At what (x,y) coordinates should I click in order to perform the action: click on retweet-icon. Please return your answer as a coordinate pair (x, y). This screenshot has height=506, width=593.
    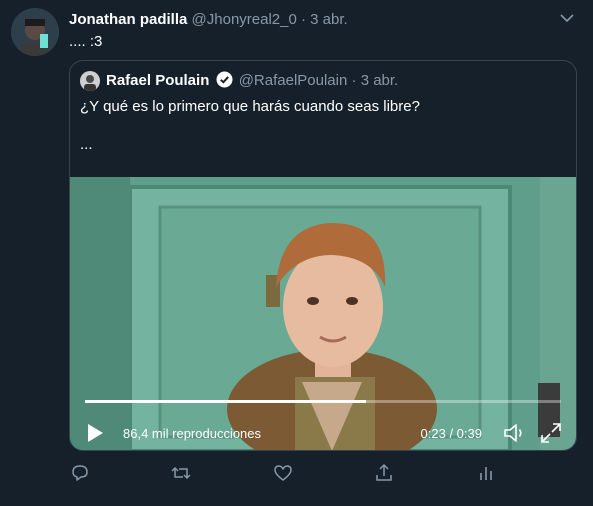
    Looking at the image, I should click on (181, 473).